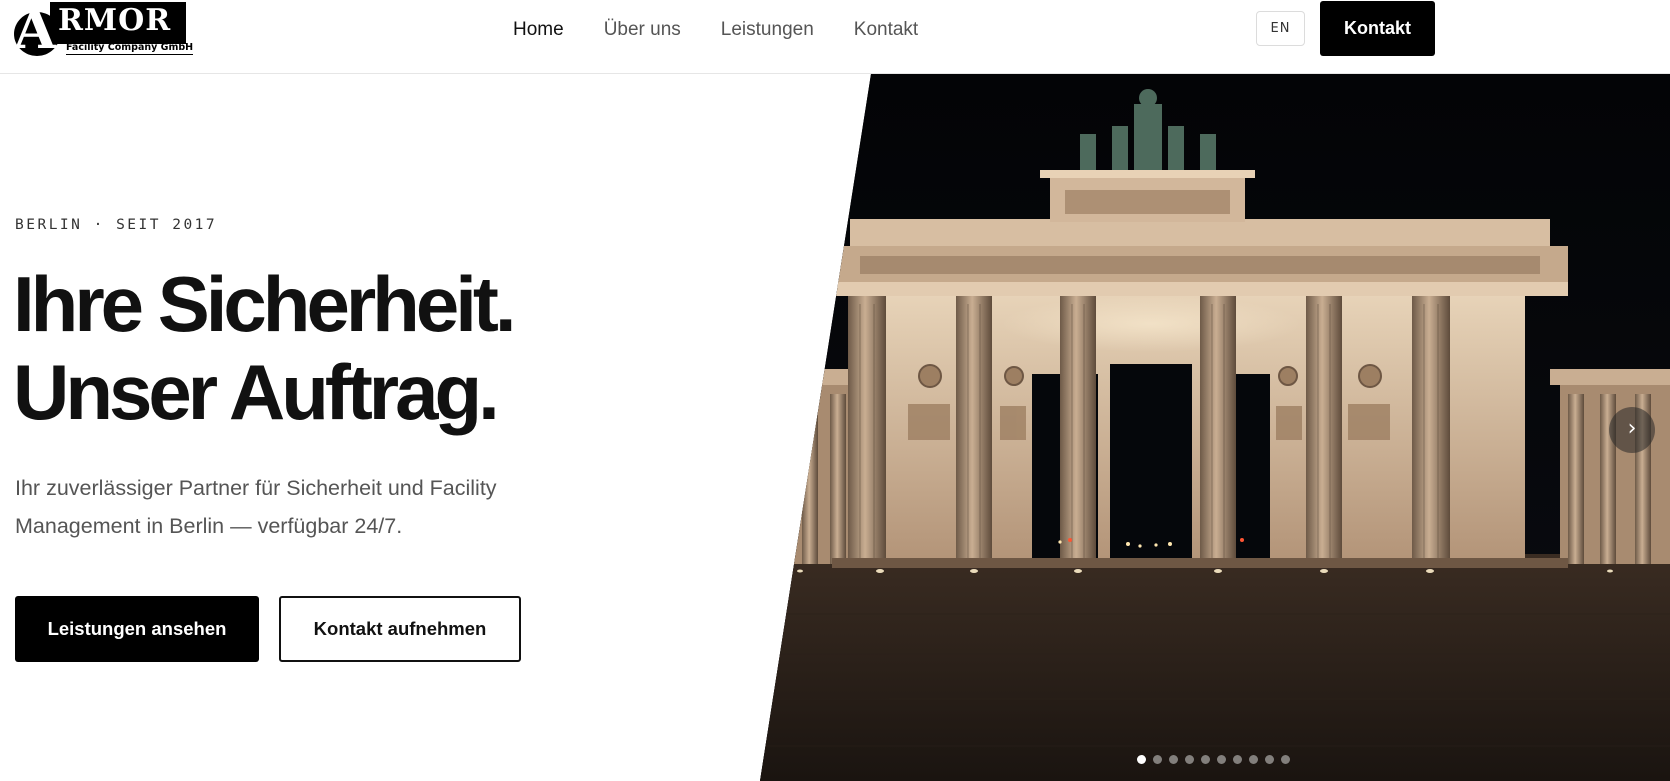 The image size is (1670, 781). Describe the element at coordinates (886, 30) in the screenshot. I see `nav-item-kontakt: Kontakt` at that location.